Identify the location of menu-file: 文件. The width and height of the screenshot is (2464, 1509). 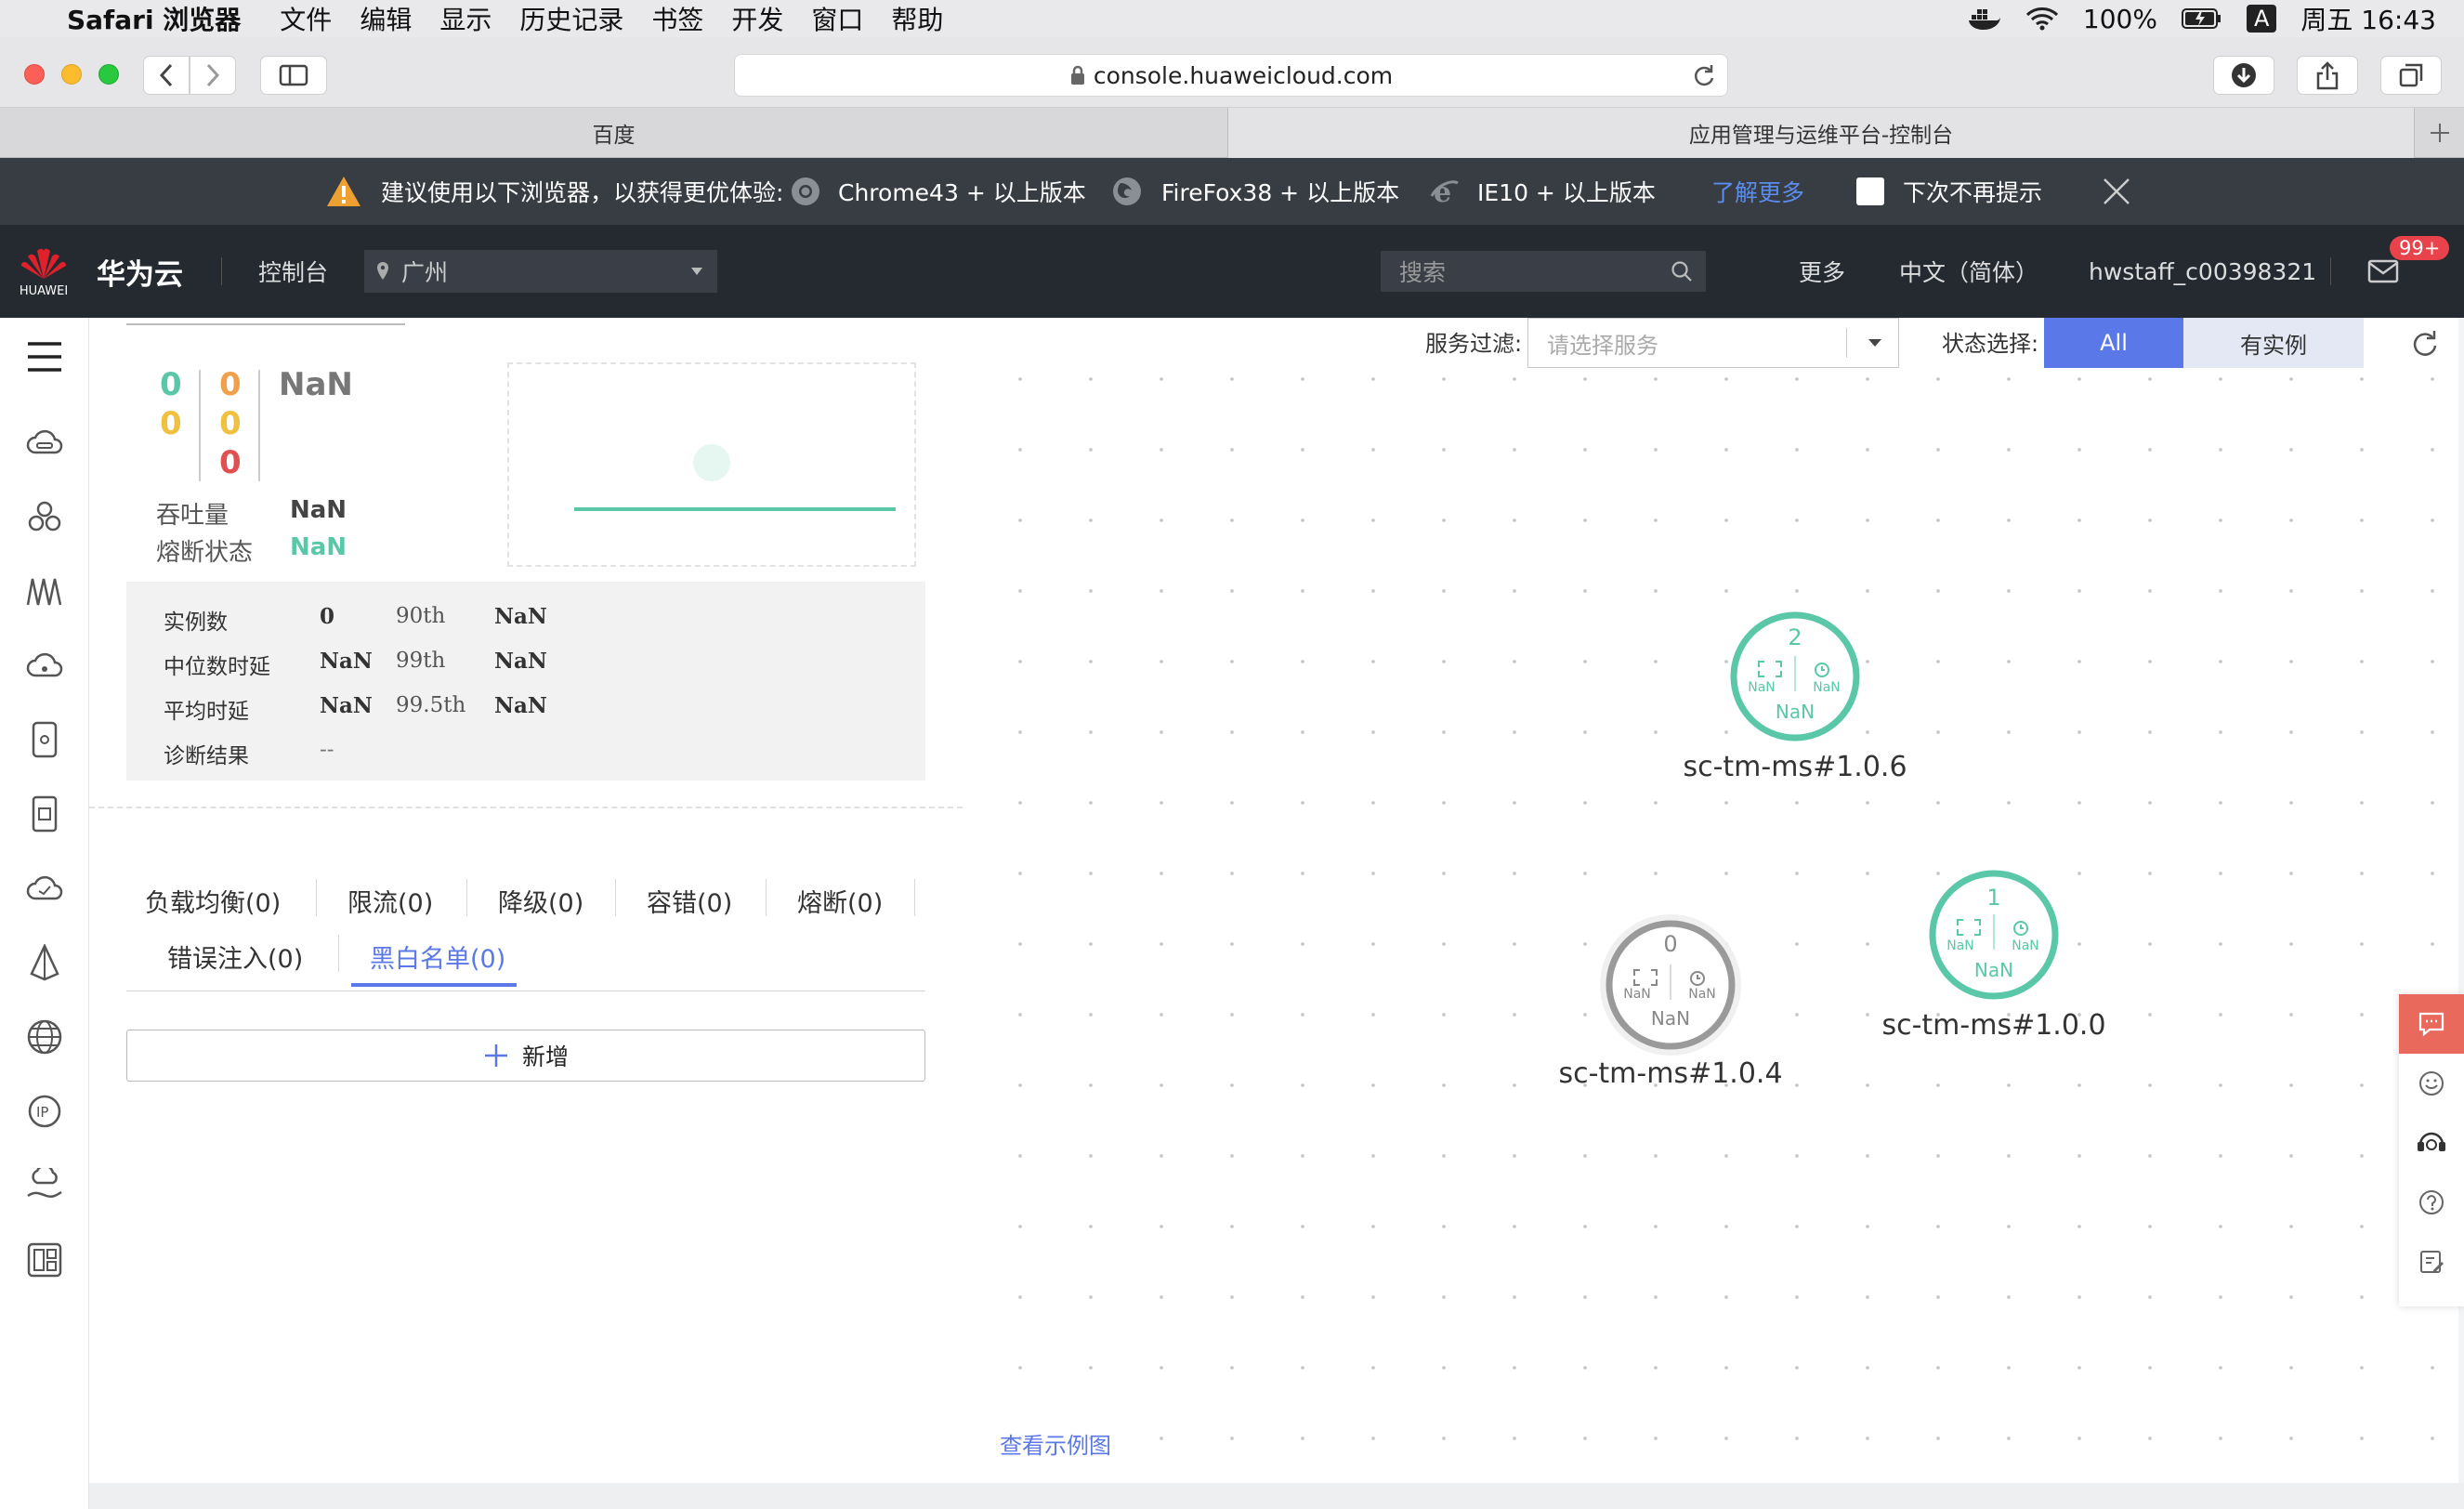
(306, 18).